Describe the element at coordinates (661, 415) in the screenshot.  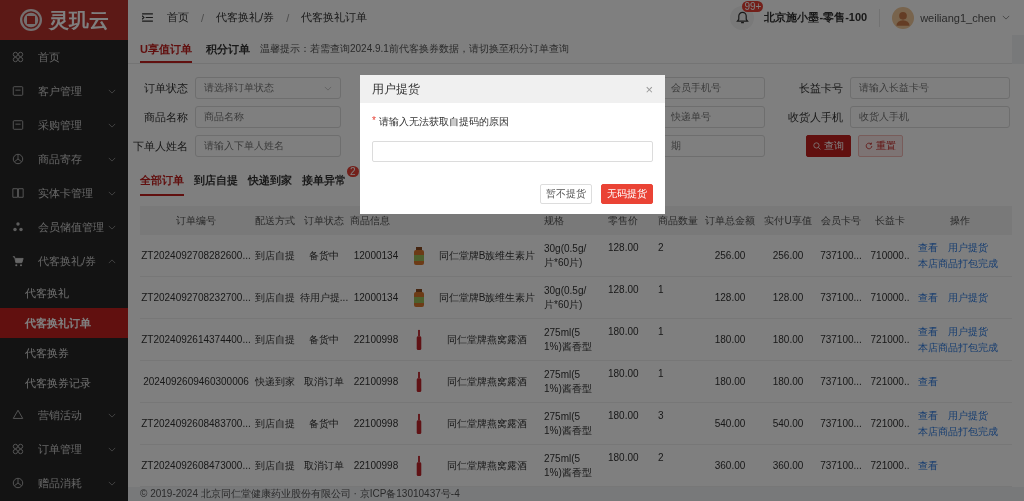
I see `table-cell-text: 3` at that location.